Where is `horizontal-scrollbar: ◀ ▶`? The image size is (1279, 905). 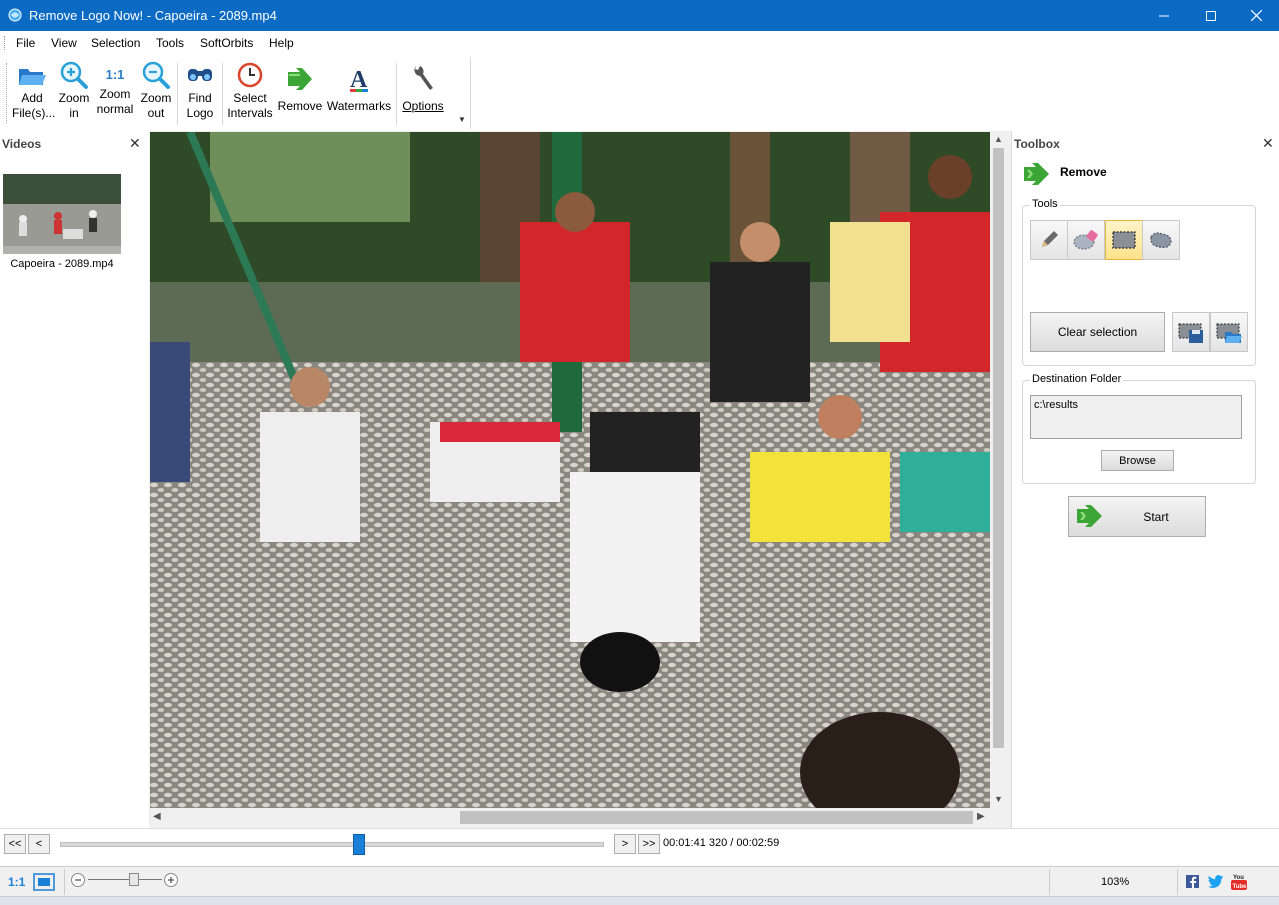 horizontal-scrollbar: ◀ ▶ is located at coordinates (570, 817).